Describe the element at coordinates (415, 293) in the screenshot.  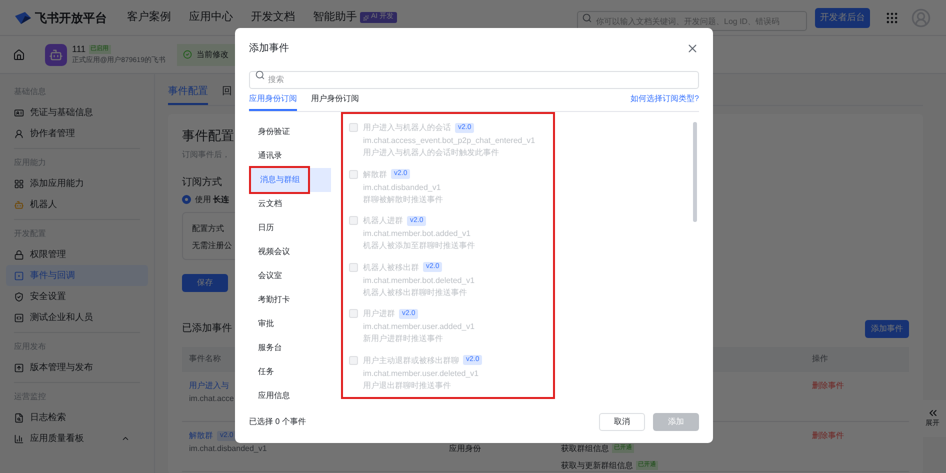
I see `event-description: 机器人被移出群聊时推送事件` at that location.